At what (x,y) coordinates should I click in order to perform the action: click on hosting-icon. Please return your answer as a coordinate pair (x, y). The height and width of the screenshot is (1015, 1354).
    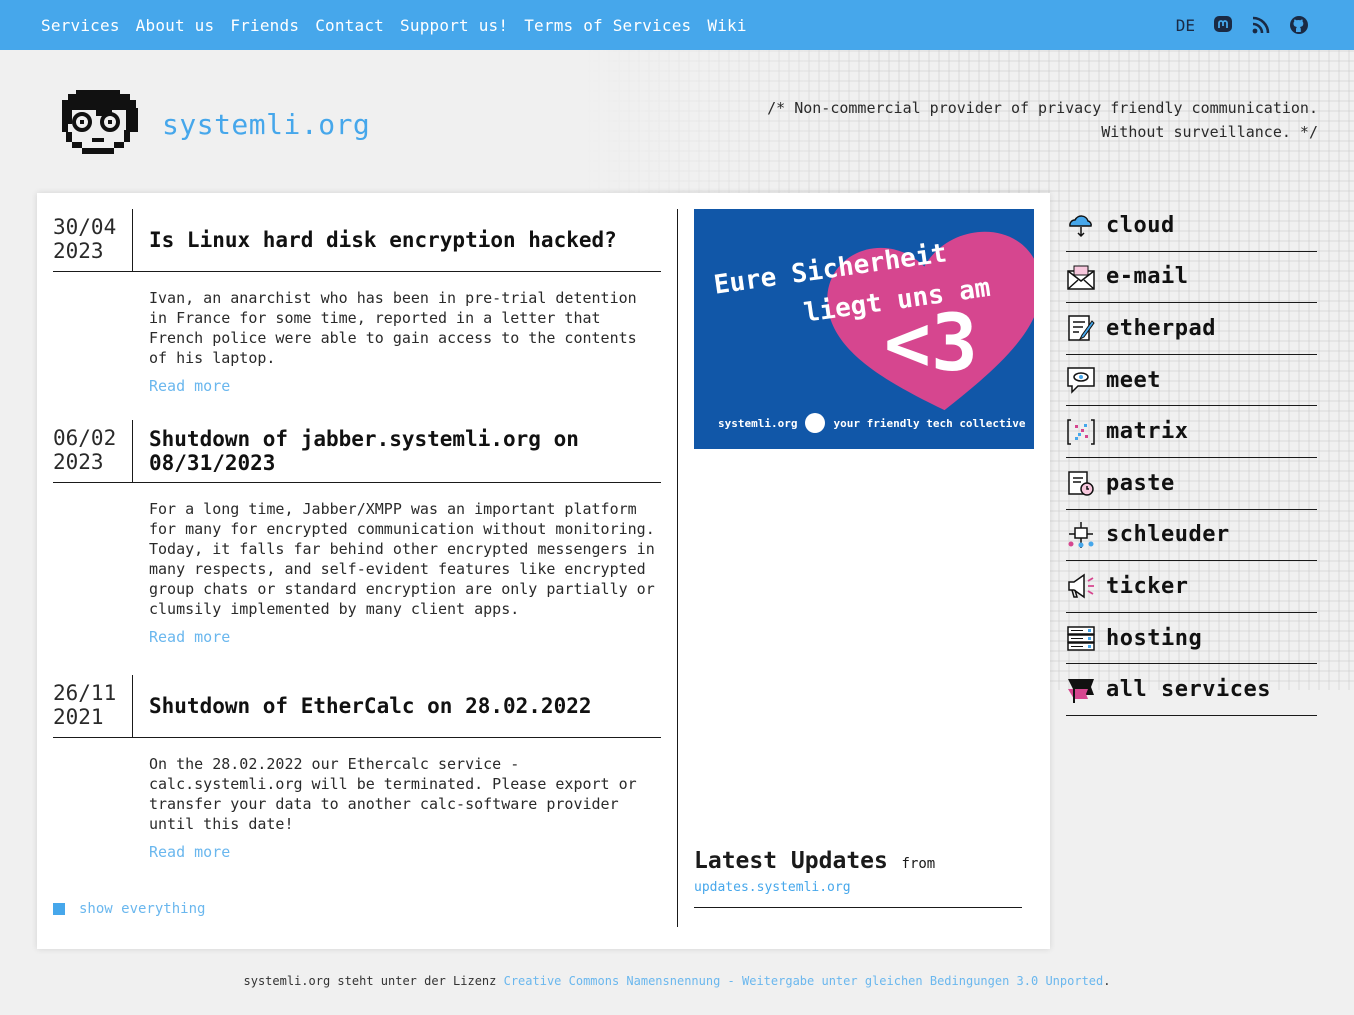
    Looking at the image, I should click on (1081, 638).